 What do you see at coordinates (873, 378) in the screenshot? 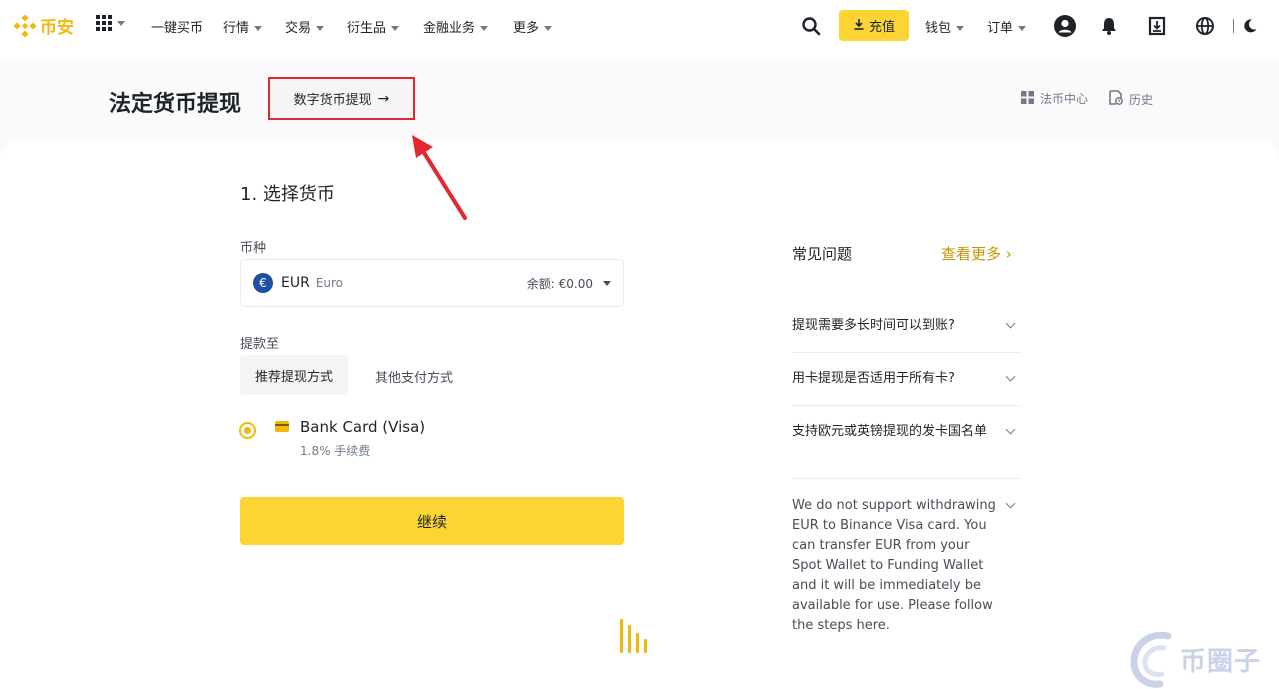
I see `faq-question: 用卡提现是否适用于所有卡?` at bounding box center [873, 378].